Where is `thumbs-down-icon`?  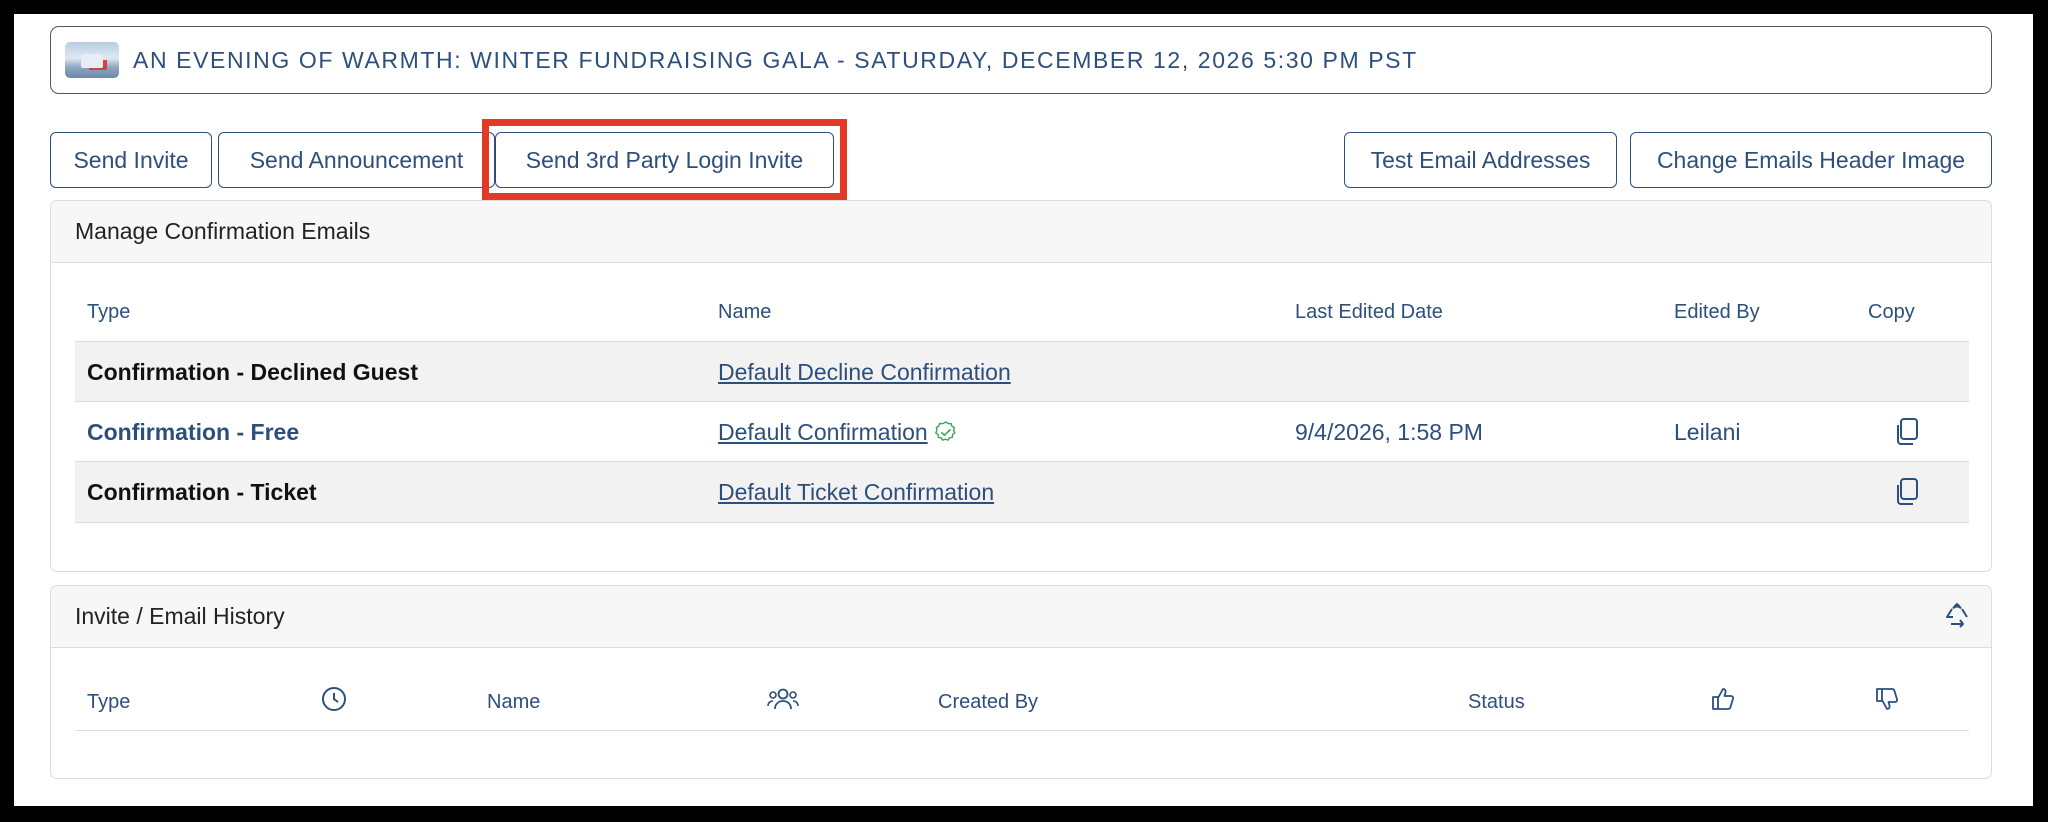 thumbs-down-icon is located at coordinates (1887, 699).